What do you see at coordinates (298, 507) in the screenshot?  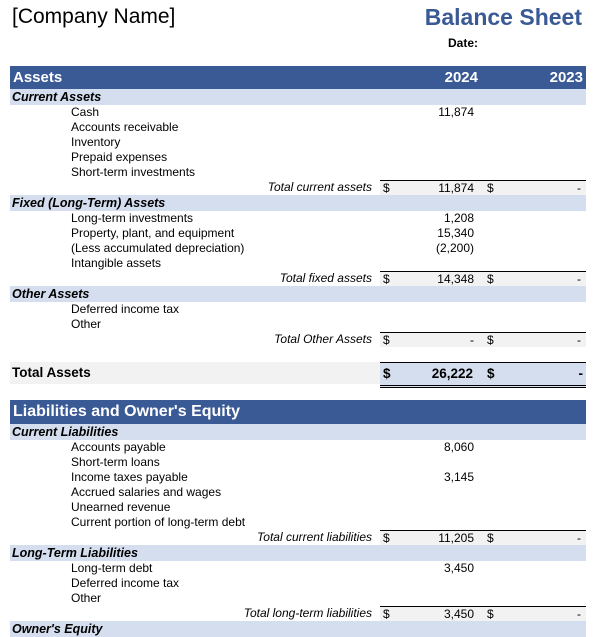 I see `line-item-row: Unearned revenue` at bounding box center [298, 507].